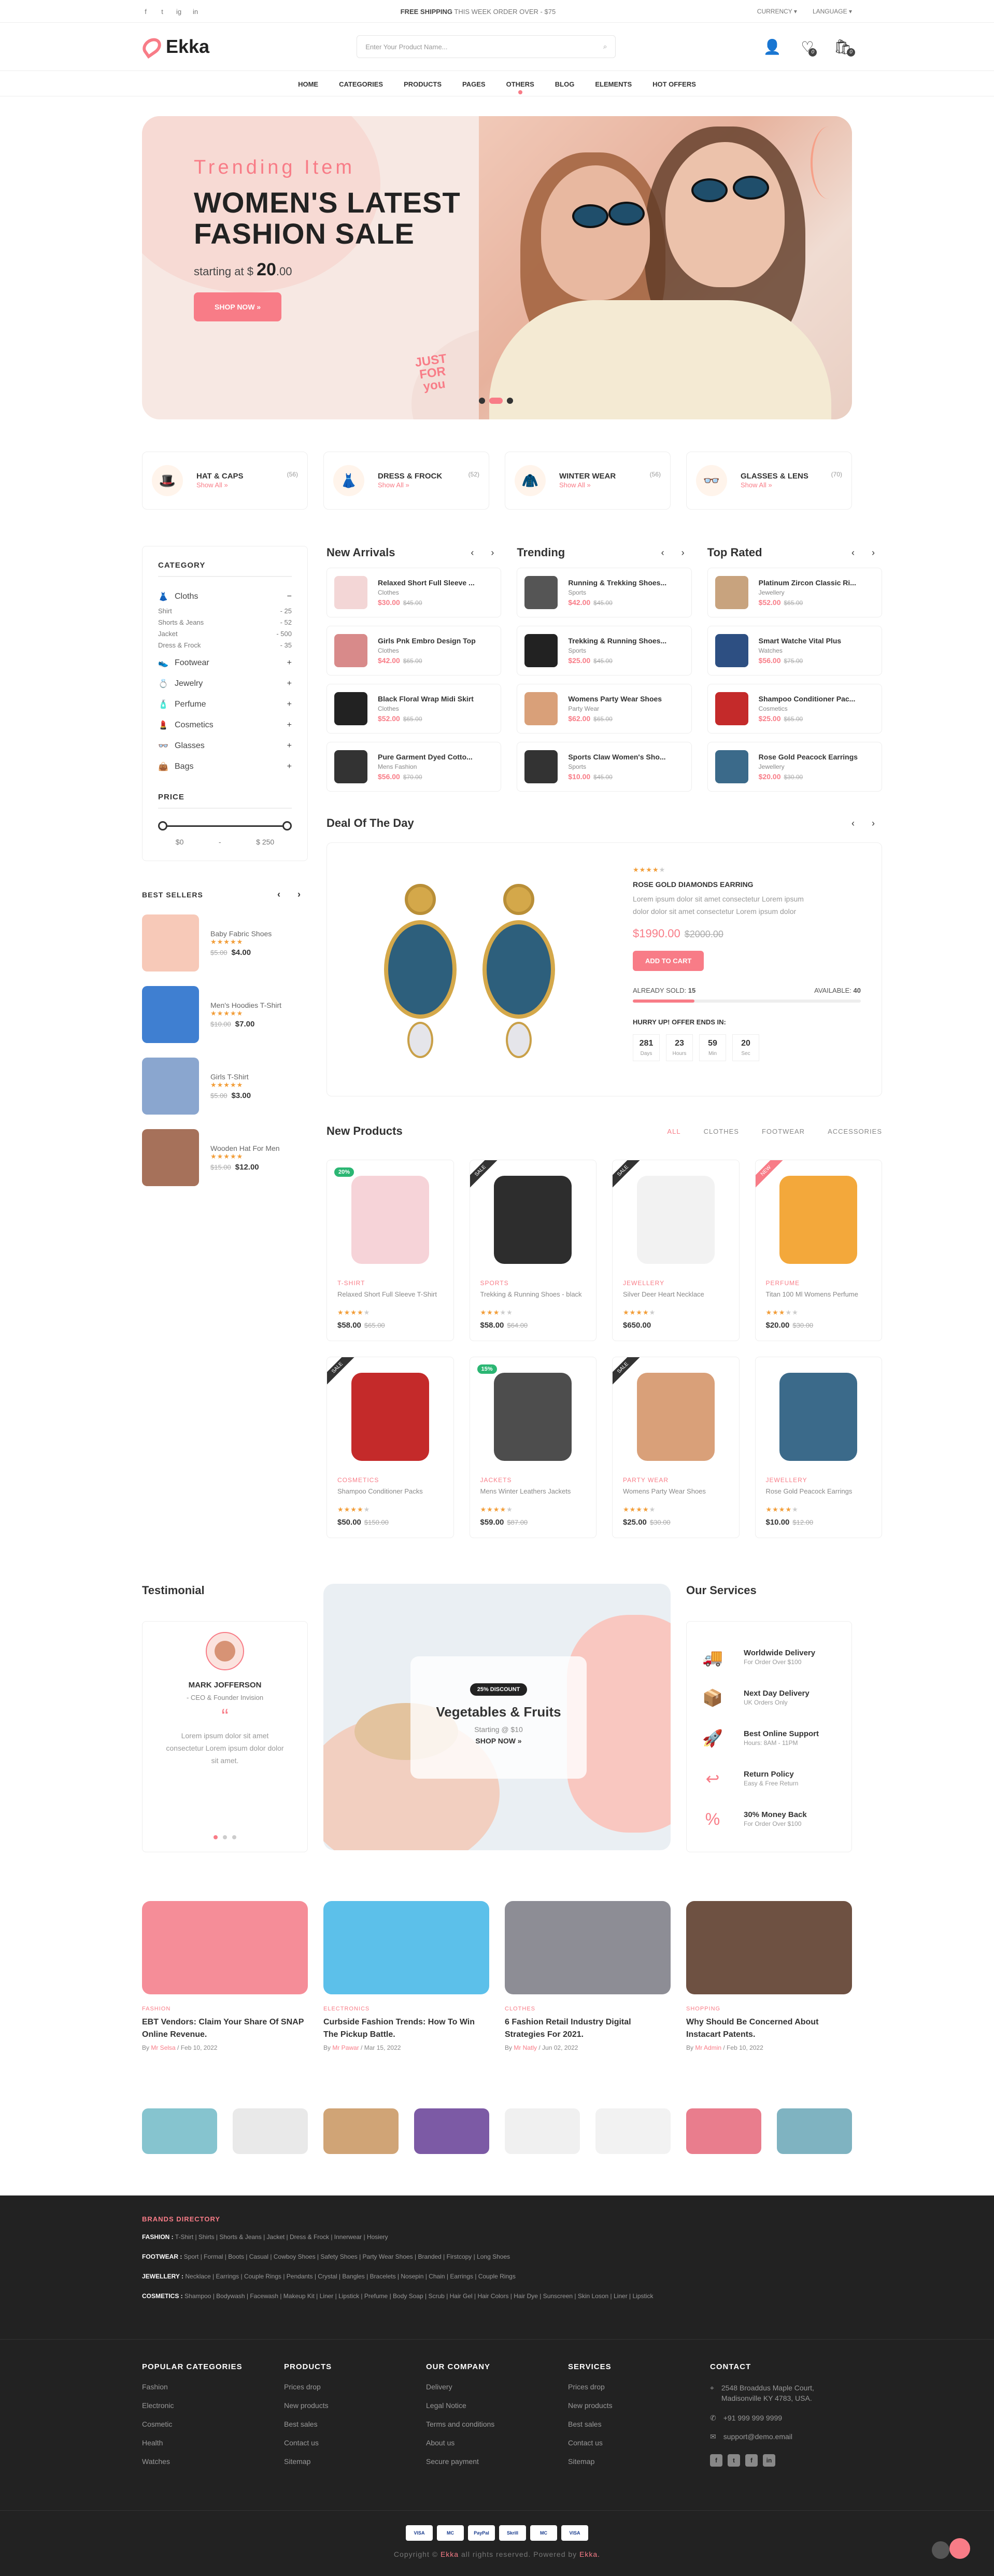 This screenshot has height=2576, width=994. What do you see at coordinates (390, 1496) in the screenshot?
I see `product-name: Shampoo Conditioner Packs` at bounding box center [390, 1496].